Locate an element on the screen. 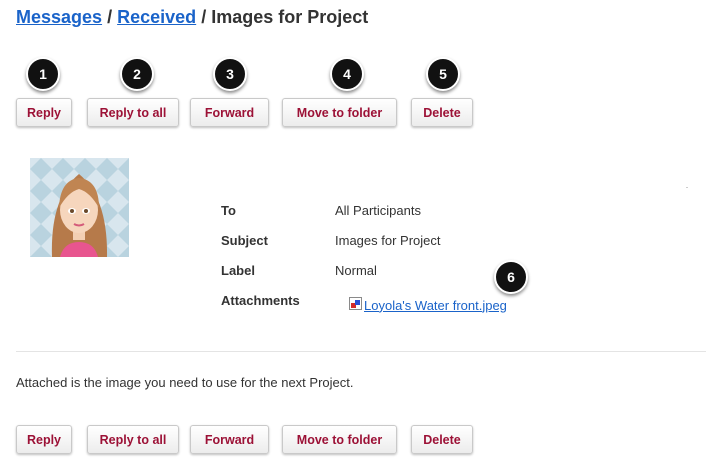 This screenshot has width=710, height=467. step-badge-1: 1 is located at coordinates (43, 74).